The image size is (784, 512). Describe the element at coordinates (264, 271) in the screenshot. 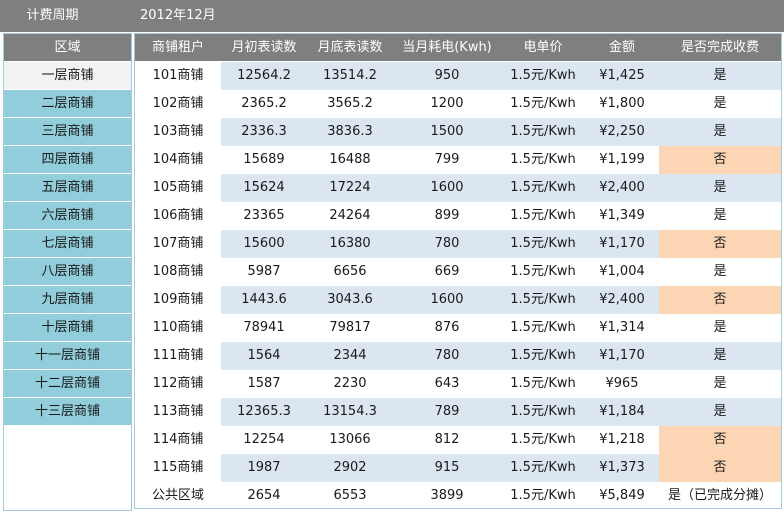

I see `cell-start-reading: 5987` at that location.